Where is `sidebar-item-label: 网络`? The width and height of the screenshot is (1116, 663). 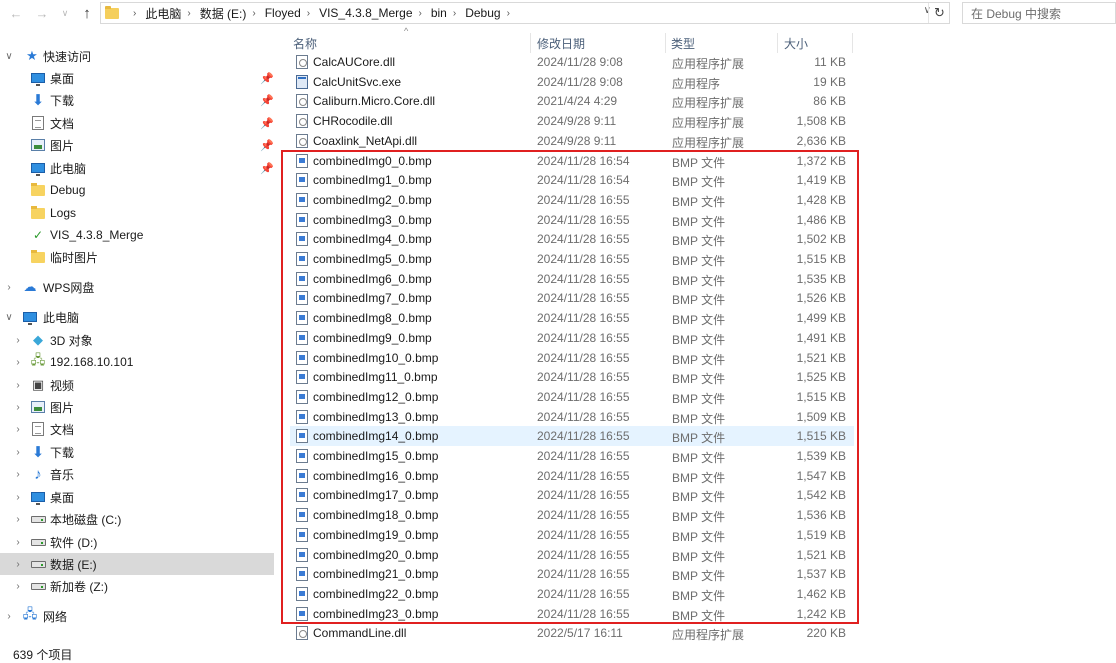 sidebar-item-label: 网络 is located at coordinates (55, 616).